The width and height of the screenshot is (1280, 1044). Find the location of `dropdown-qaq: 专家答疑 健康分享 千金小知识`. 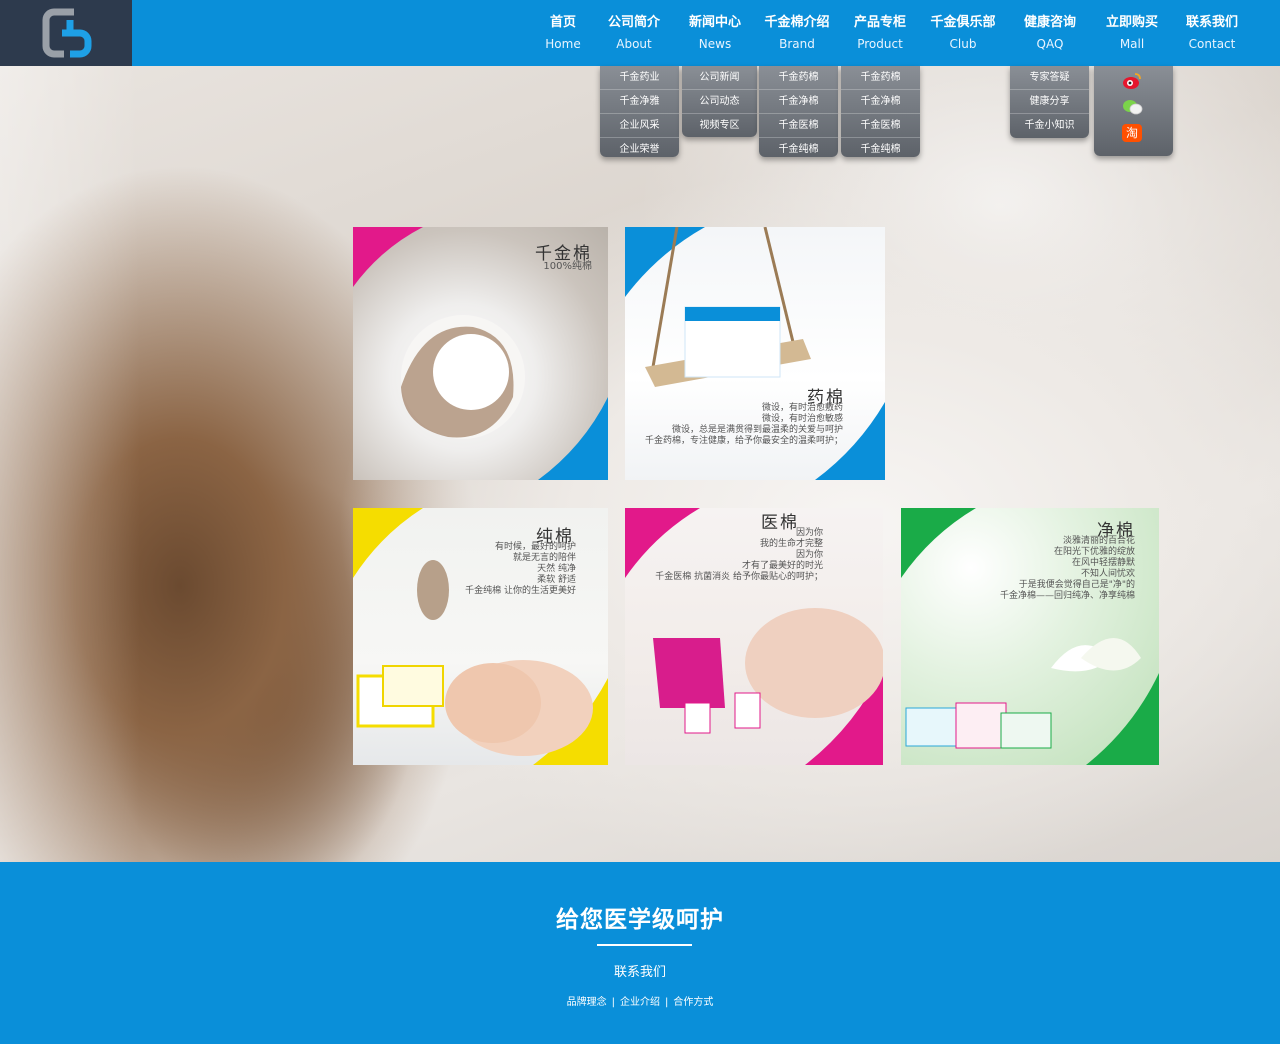

dropdown-qaq: 专家答疑 健康分享 千金小知识 is located at coordinates (1049, 102).